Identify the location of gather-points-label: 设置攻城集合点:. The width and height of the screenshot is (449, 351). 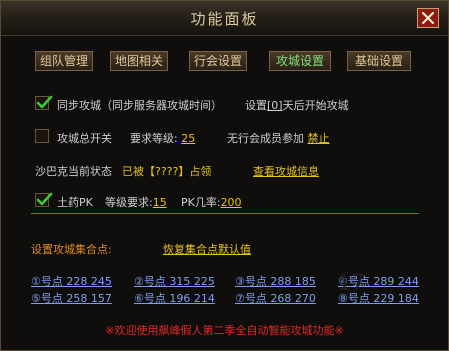
(71, 249).